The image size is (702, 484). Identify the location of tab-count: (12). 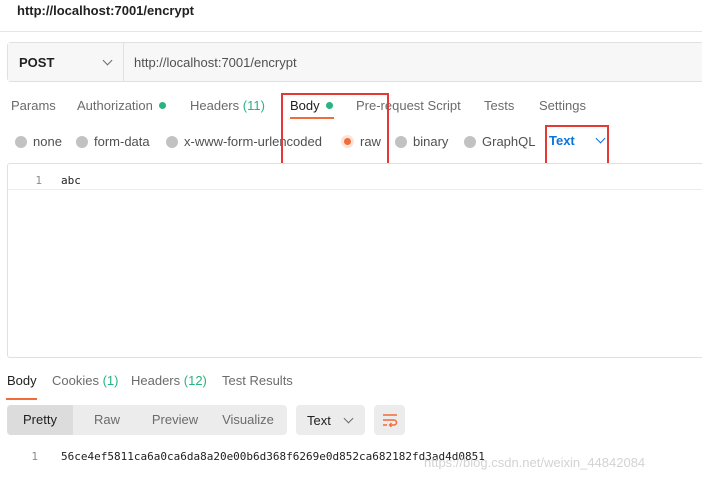
(195, 380).